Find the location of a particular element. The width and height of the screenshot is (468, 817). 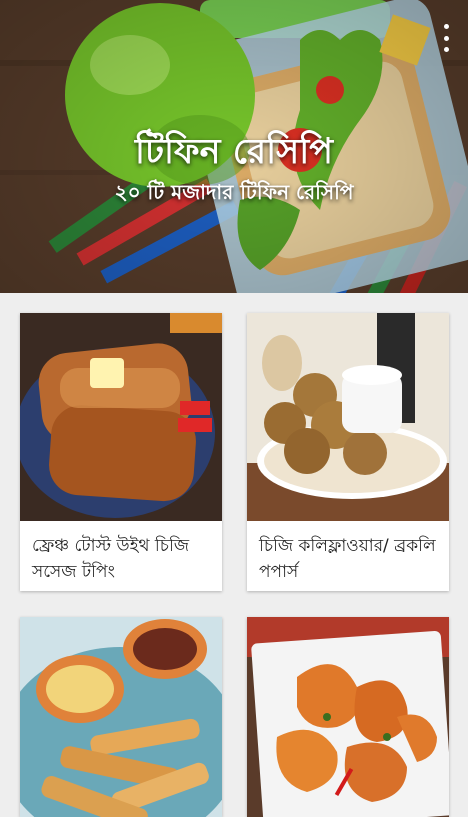

page-subtitle: ২০ টি মজাদার টিফিন রেসিপি is located at coordinates (234, 192).